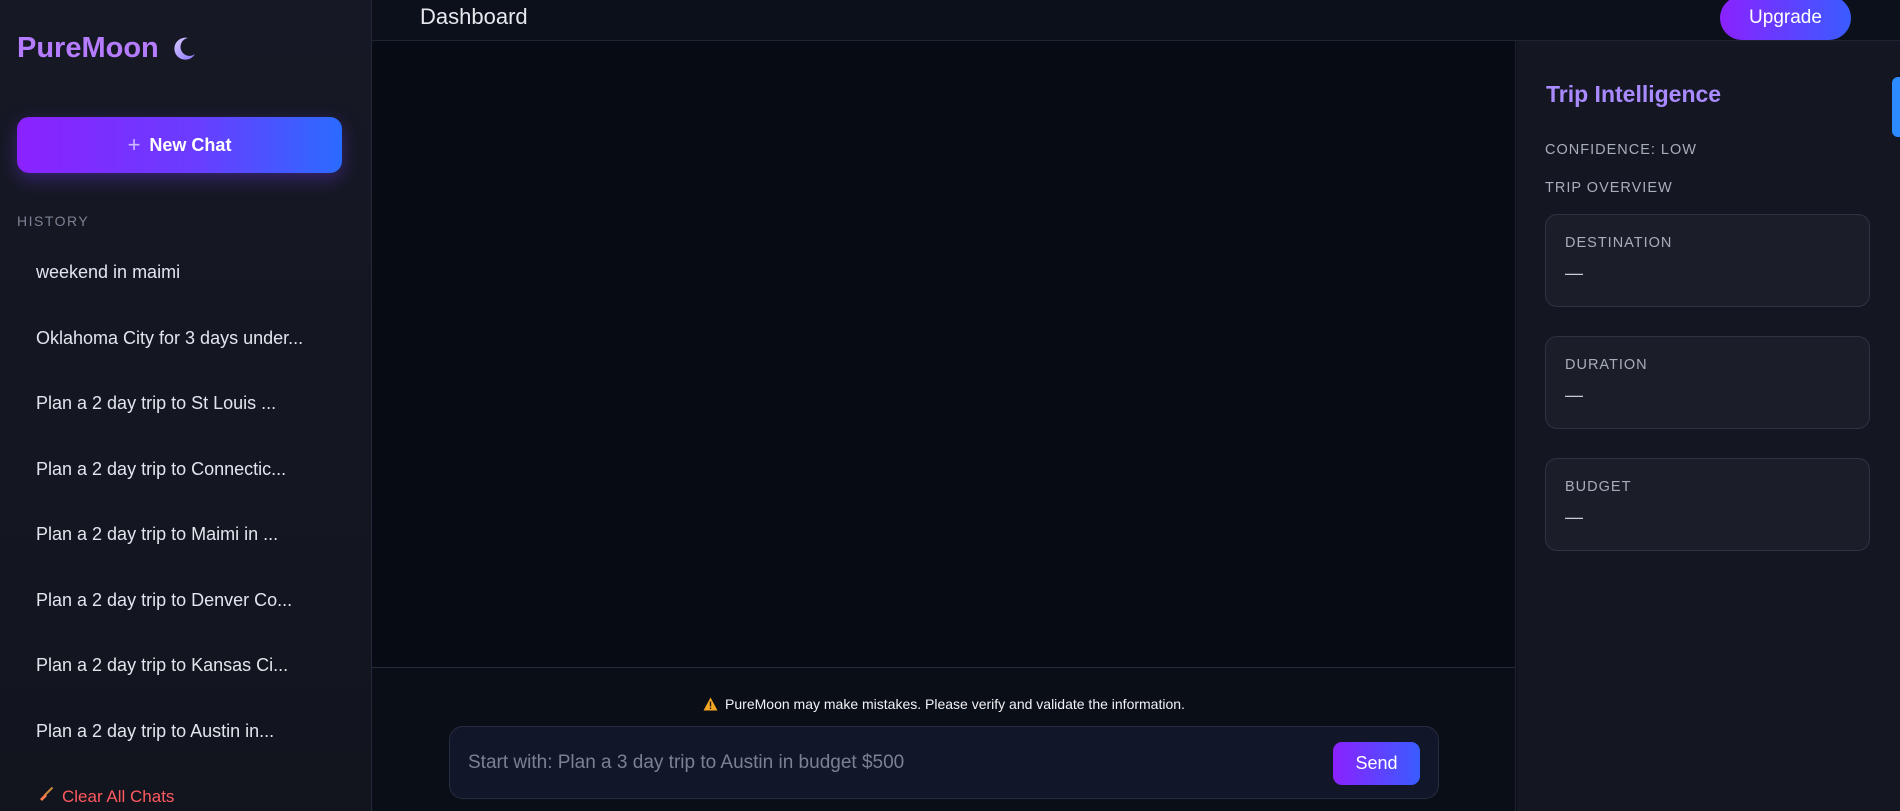  Describe the element at coordinates (53, 221) in the screenshot. I see `history-heading: HISTORY` at that location.